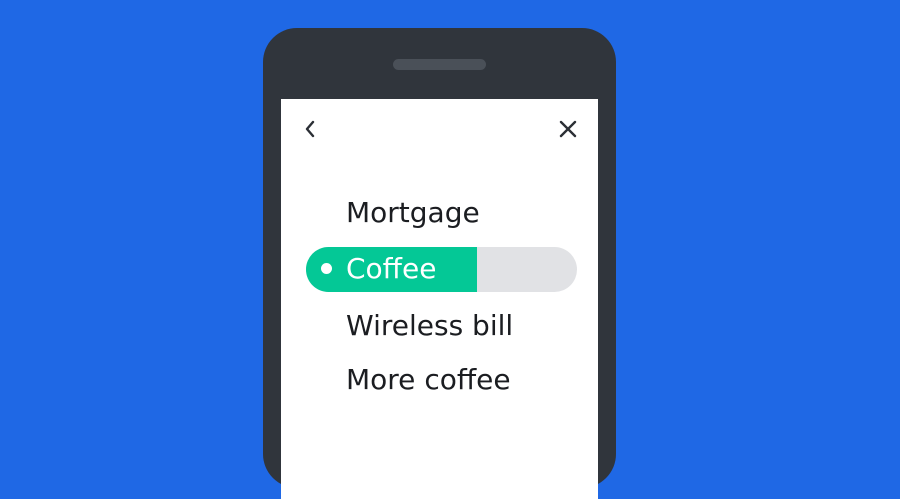  Describe the element at coordinates (439, 64) in the screenshot. I see `phone-speaker` at that location.